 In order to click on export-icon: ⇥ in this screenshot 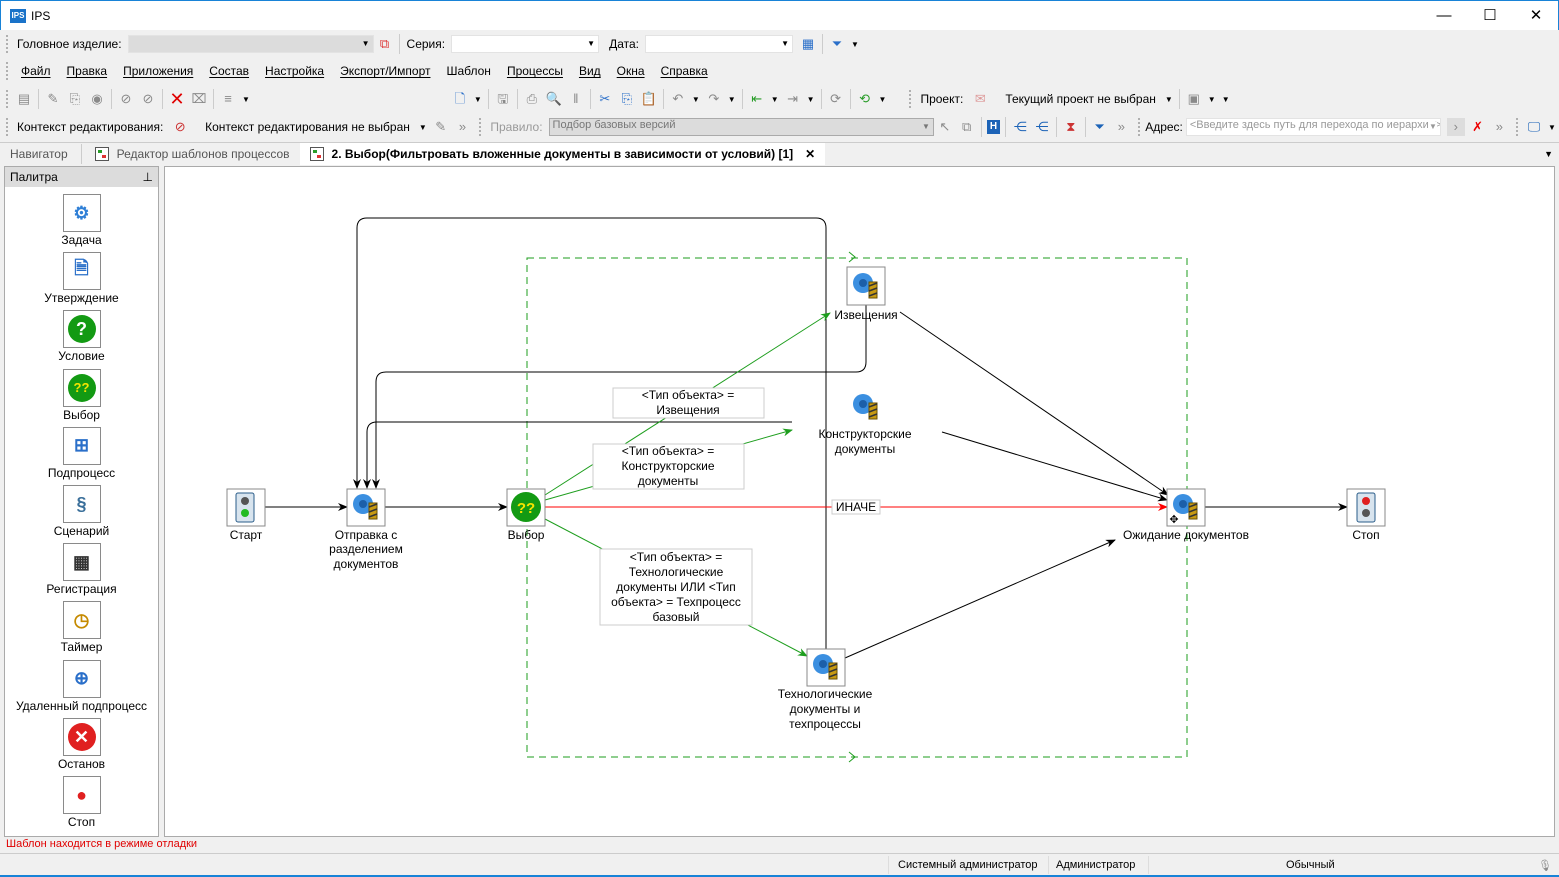, I will do `click(793, 99)`.